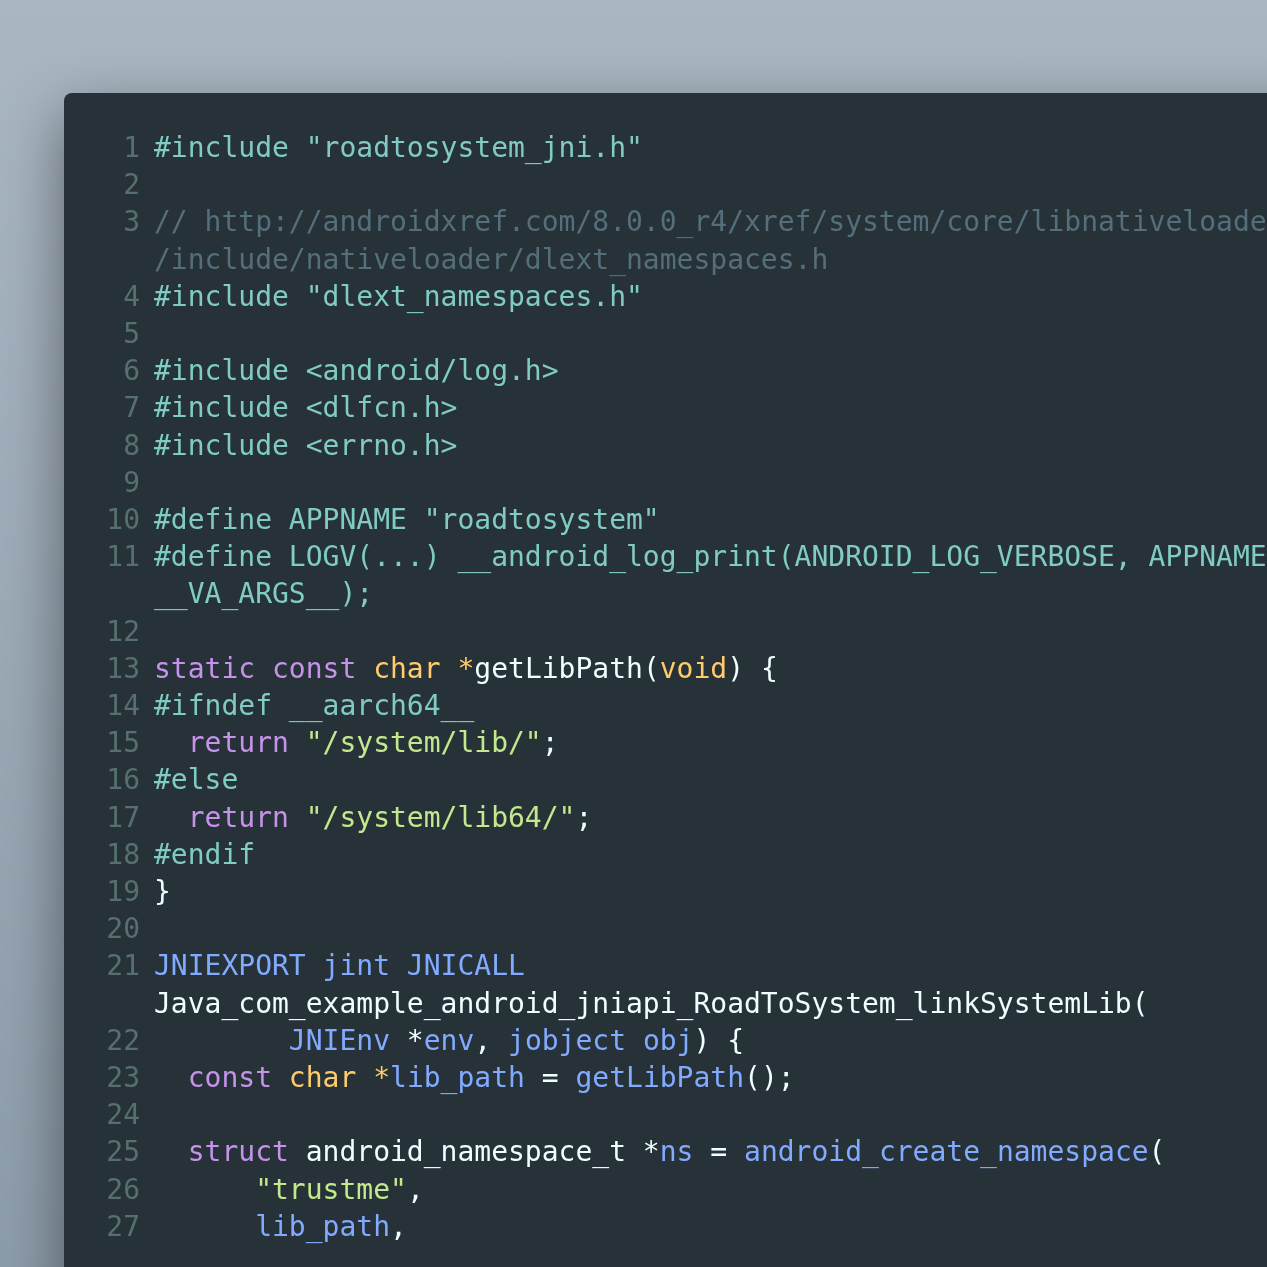 The image size is (1267, 1267). I want to click on line-number: 26, so click(122, 1189).